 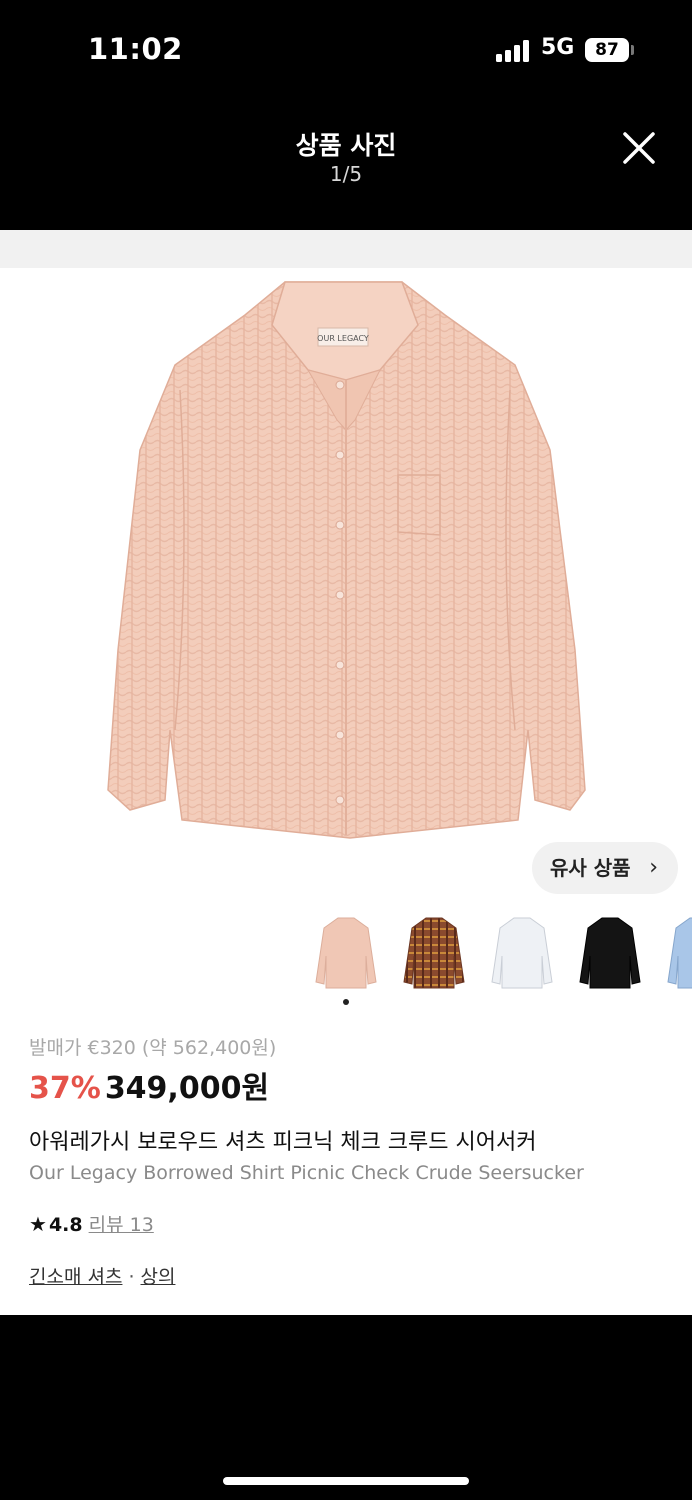 I want to click on similar-products-button: 유사 상품 ›, so click(x=605, y=868).